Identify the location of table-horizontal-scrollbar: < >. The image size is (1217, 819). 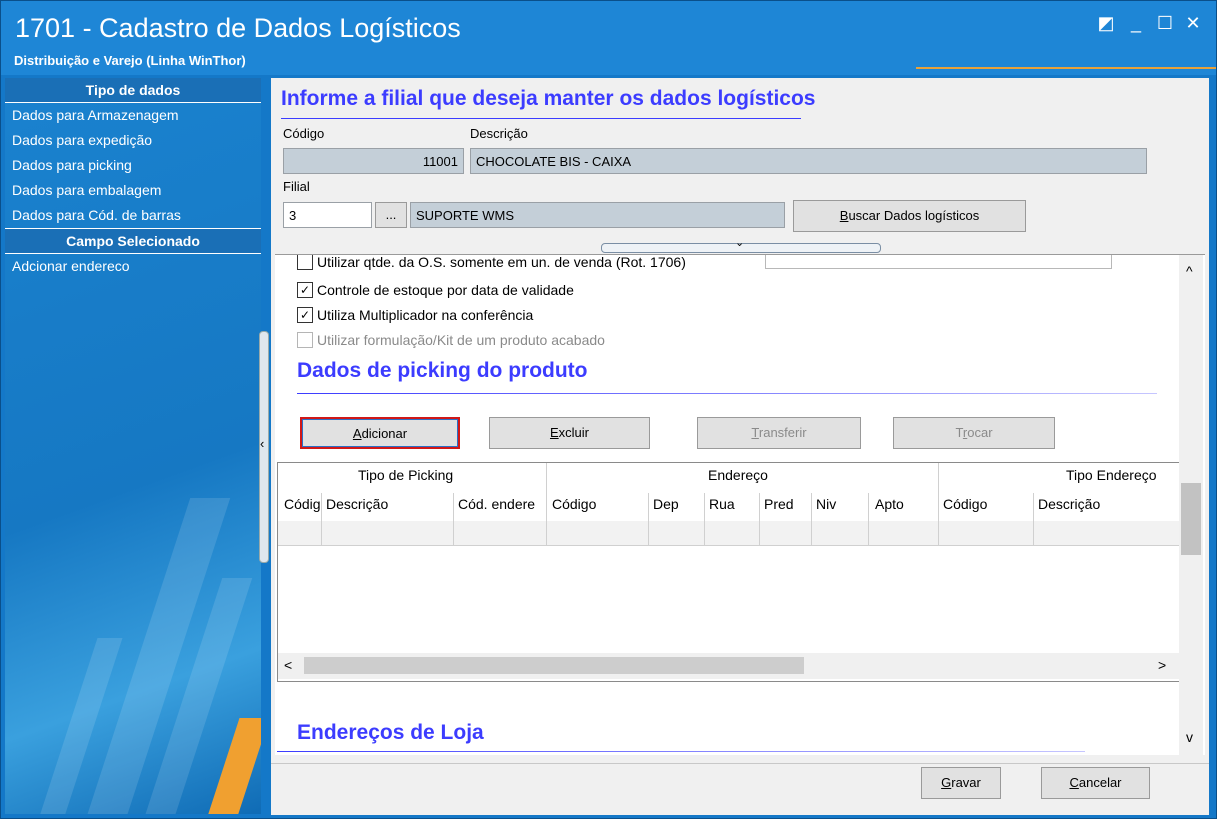
(729, 666).